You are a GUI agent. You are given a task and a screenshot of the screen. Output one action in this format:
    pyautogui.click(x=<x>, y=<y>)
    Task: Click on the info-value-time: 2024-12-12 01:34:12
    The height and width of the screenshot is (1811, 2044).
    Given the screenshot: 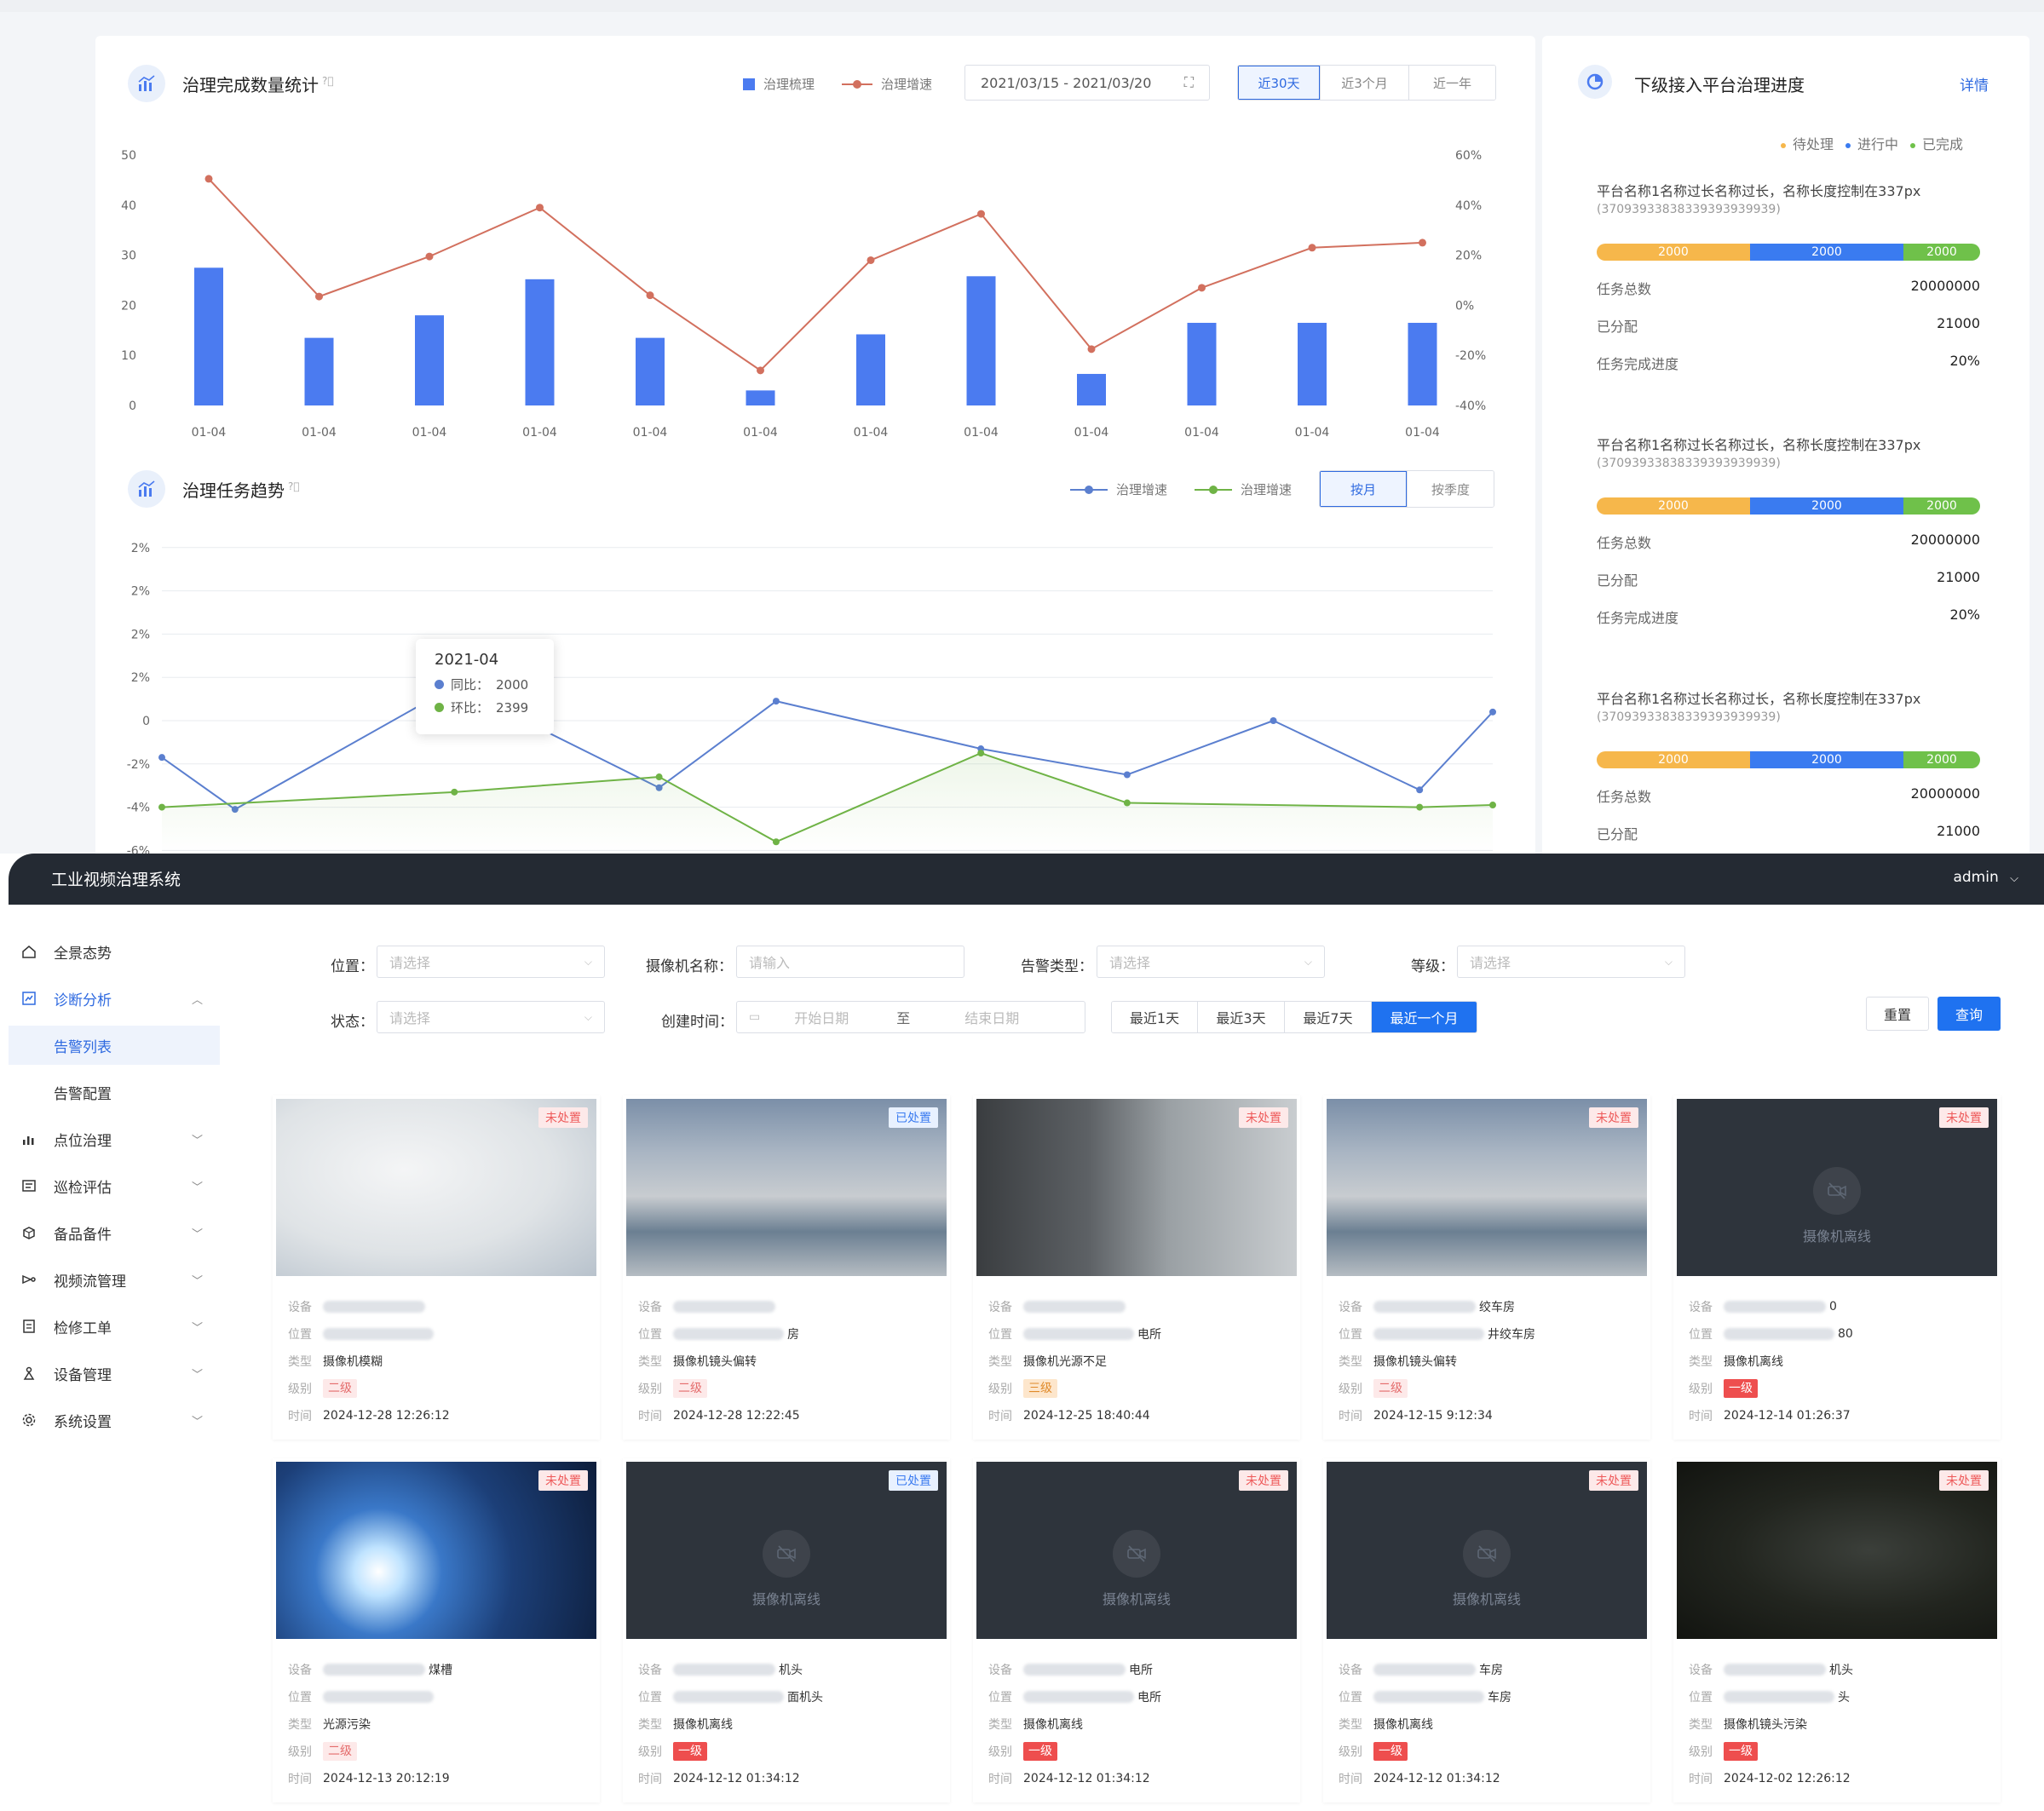 What is the action you would take?
    pyautogui.click(x=736, y=1778)
    